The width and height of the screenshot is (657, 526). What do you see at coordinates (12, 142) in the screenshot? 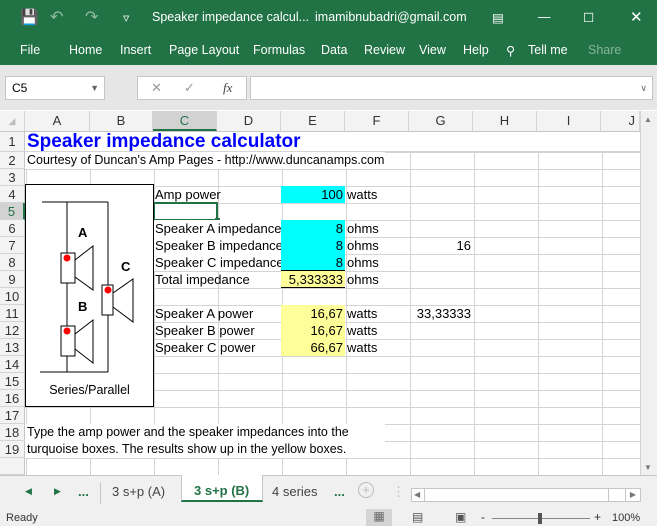
I see `row-header: 1` at bounding box center [12, 142].